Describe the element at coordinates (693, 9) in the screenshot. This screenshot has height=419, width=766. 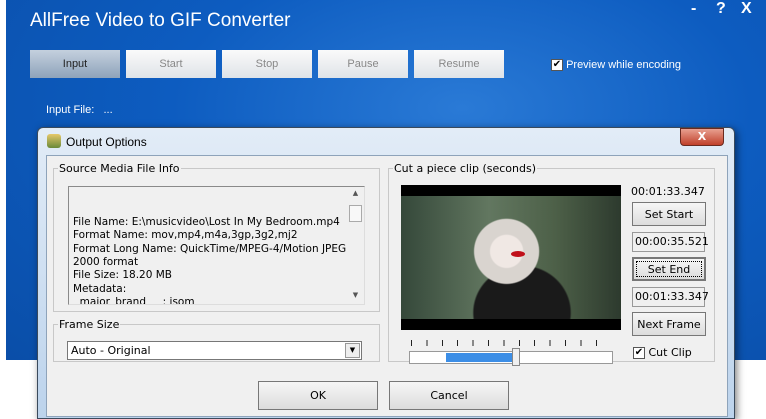
I see `minimize-button: -` at that location.